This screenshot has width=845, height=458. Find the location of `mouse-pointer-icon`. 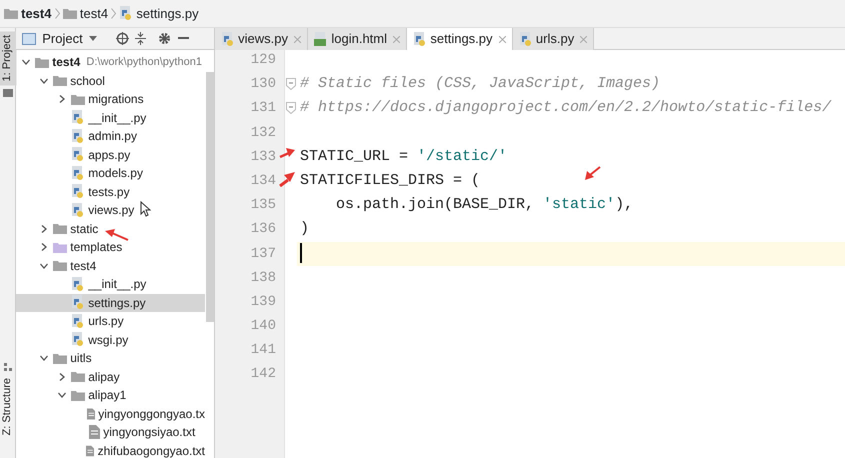

mouse-pointer-icon is located at coordinates (145, 209).